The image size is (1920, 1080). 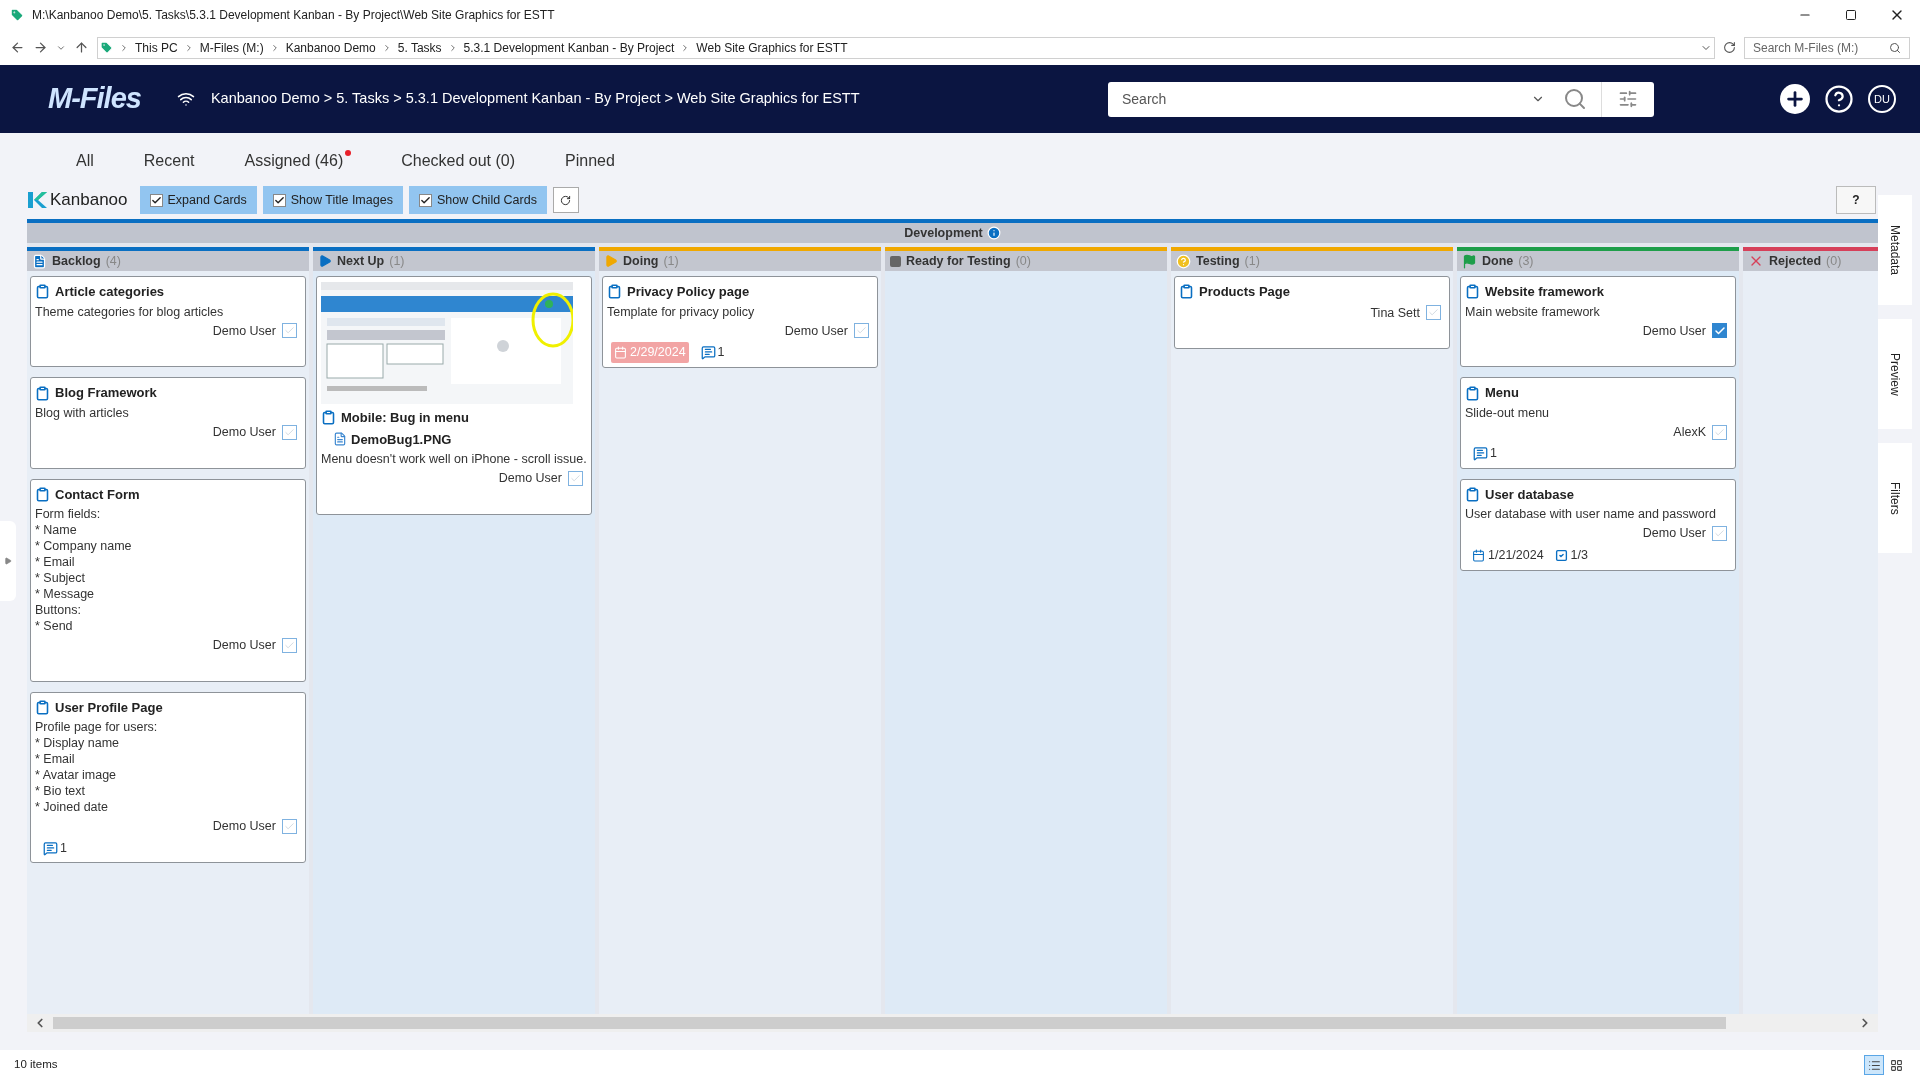 What do you see at coordinates (405, 418) in the screenshot?
I see `card-title: Mobile: Bug in menu` at bounding box center [405, 418].